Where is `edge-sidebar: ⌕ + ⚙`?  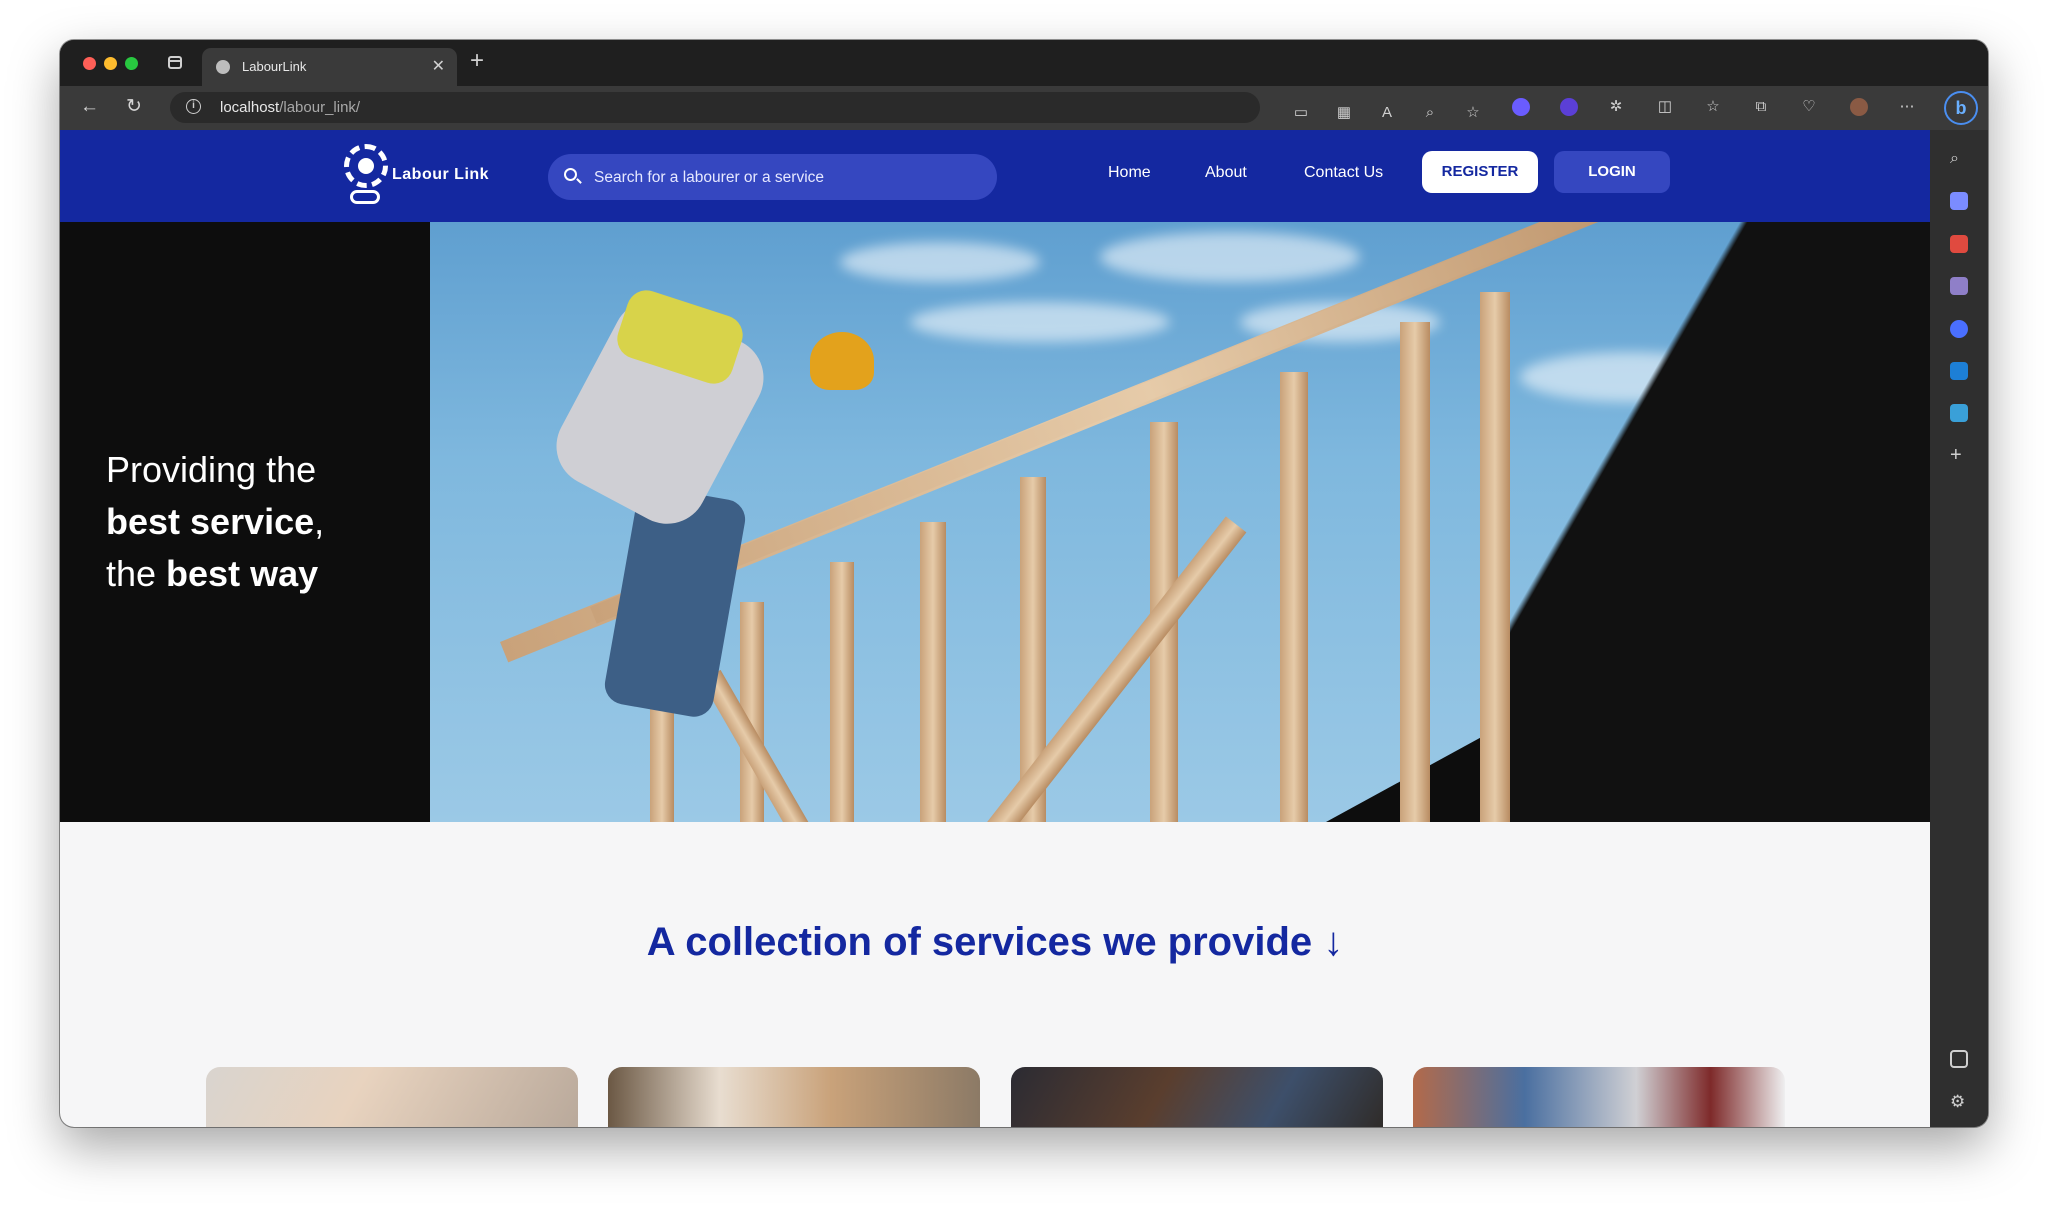
edge-sidebar: ⌕ + ⚙ is located at coordinates (1958, 628).